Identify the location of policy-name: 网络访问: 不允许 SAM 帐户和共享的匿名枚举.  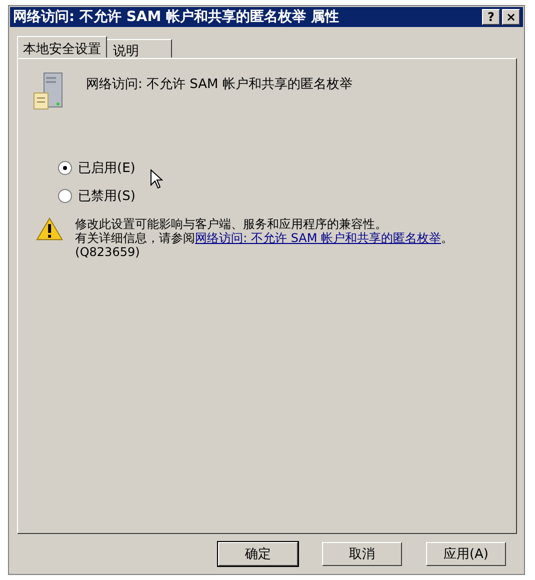
(219, 84).